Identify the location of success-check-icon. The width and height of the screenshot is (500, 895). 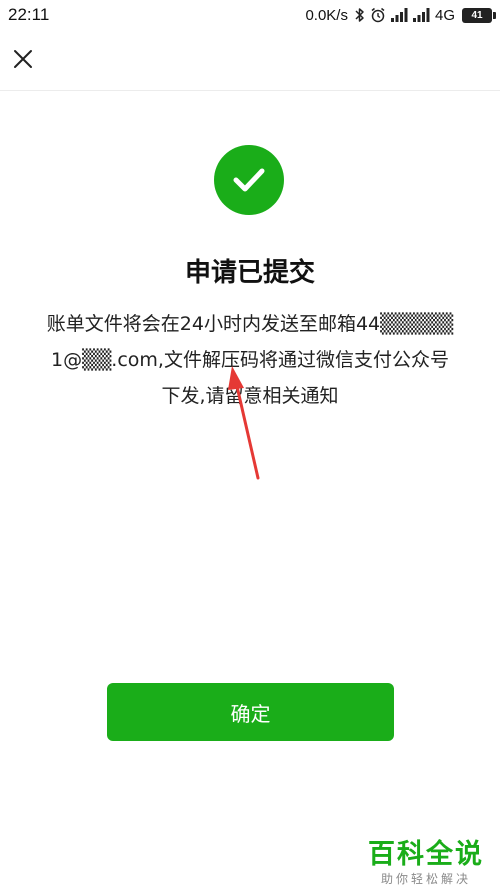
(249, 180).